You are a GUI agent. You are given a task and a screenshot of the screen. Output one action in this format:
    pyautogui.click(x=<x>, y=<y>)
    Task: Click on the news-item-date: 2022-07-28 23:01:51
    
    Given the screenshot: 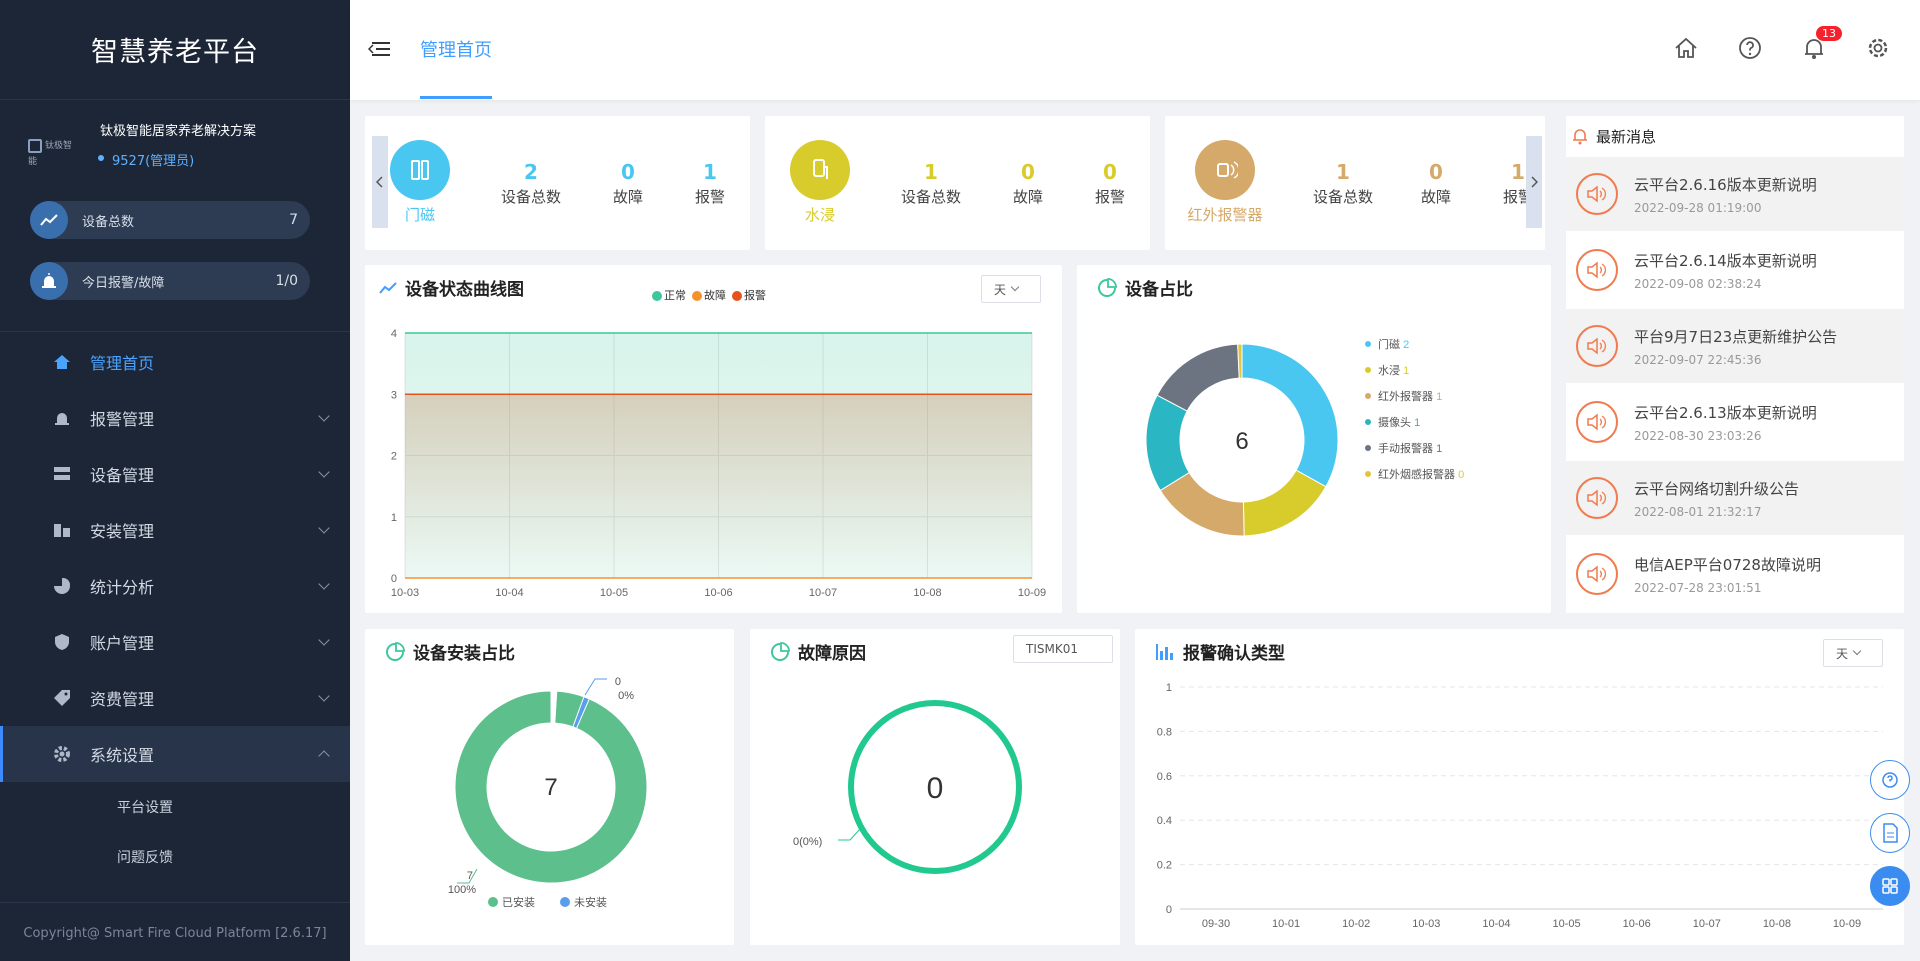 What is the action you would take?
    pyautogui.click(x=1698, y=587)
    